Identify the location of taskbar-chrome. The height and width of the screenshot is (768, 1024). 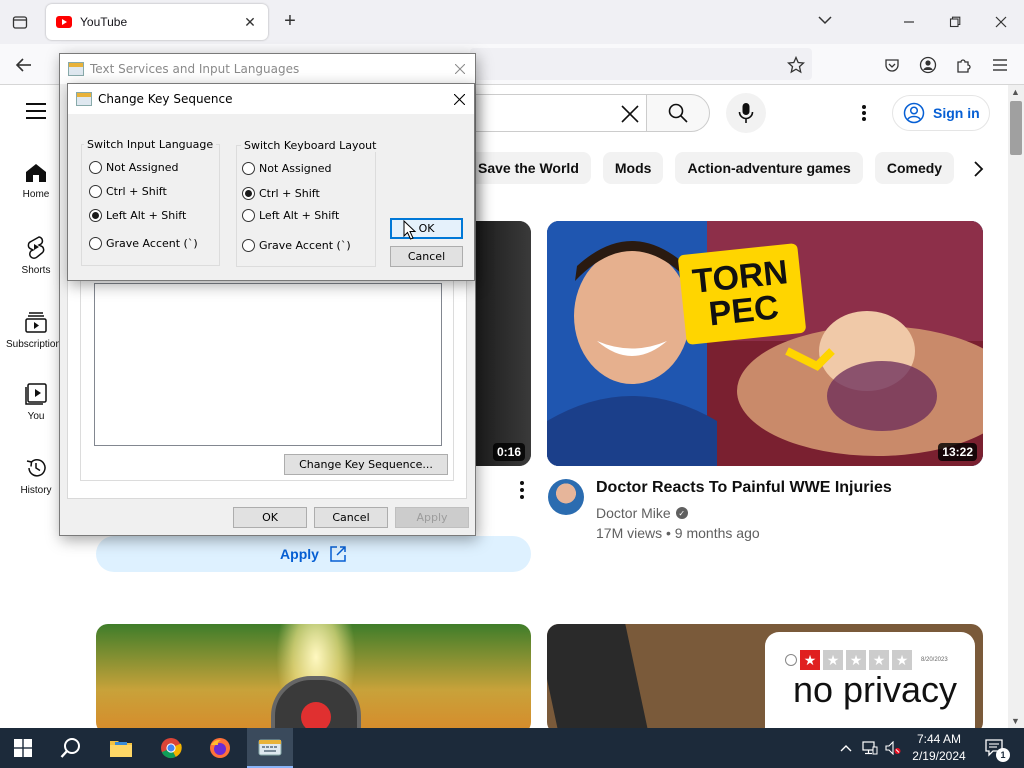
(171, 748).